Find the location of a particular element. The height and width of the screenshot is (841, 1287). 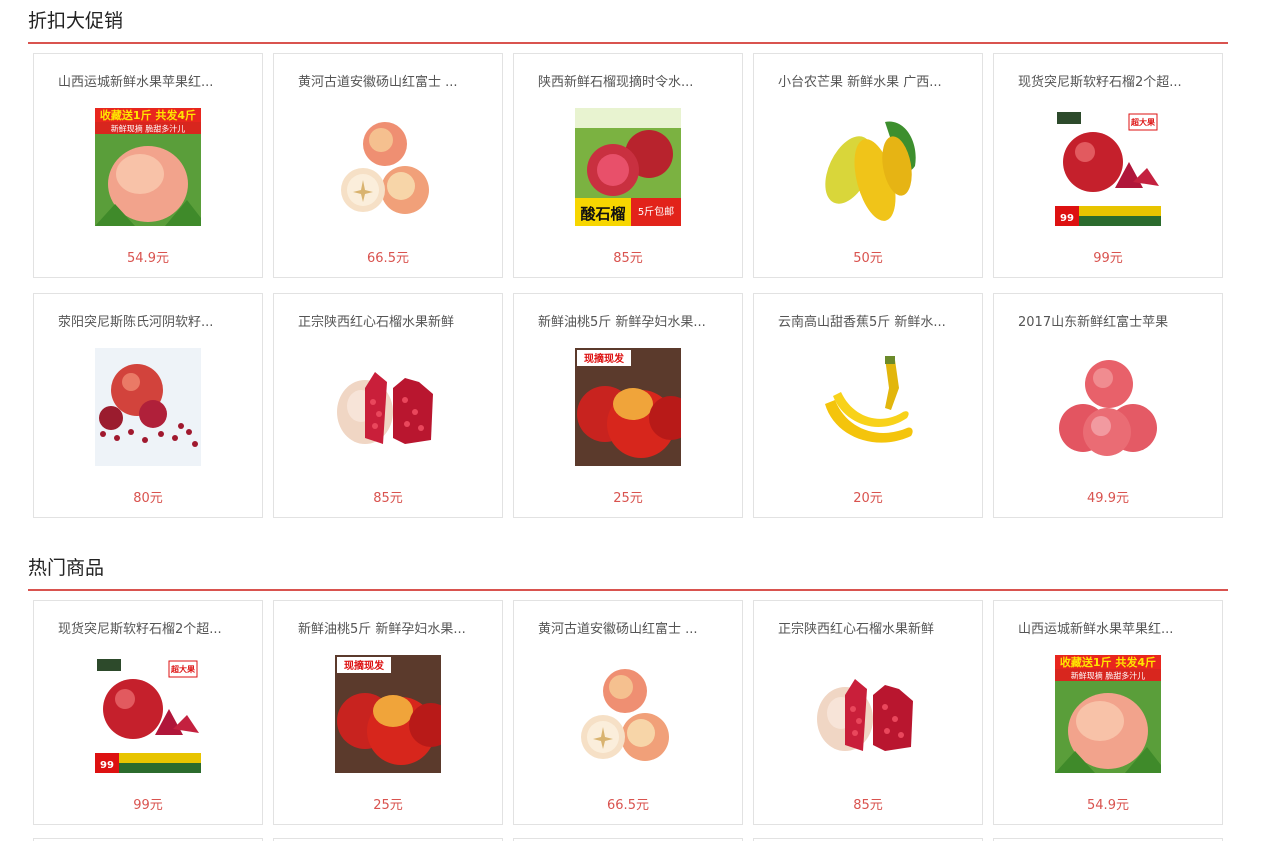

product-card: 荥阳突尼斯陈氏河阴软籽... 80元 is located at coordinates (148, 405).